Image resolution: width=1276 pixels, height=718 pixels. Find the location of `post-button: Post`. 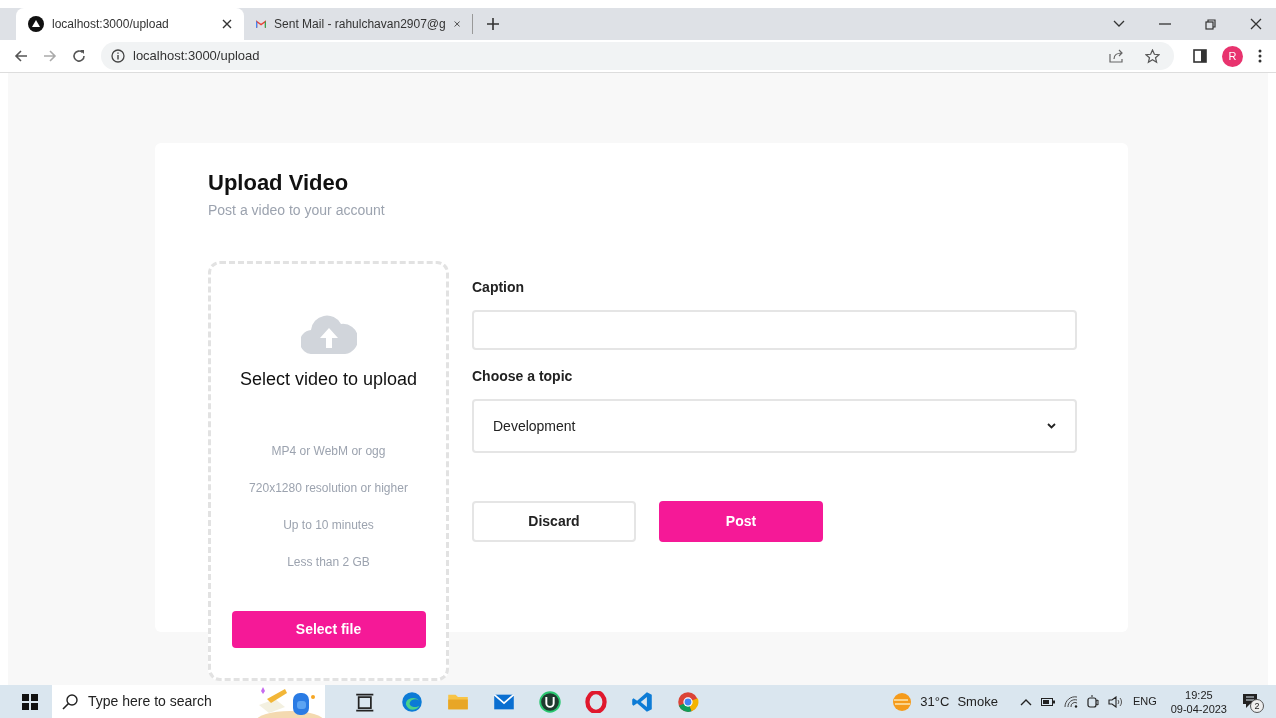

post-button: Post is located at coordinates (741, 521).